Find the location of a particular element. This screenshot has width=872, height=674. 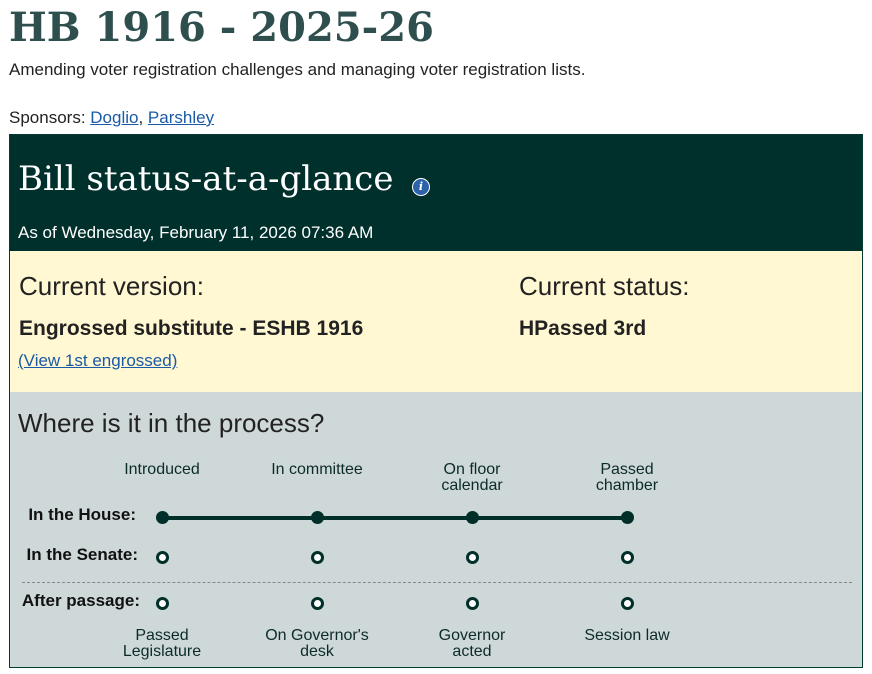

current-version-value: Engrossed substitute - ESHB 1916 is located at coordinates (191, 328).